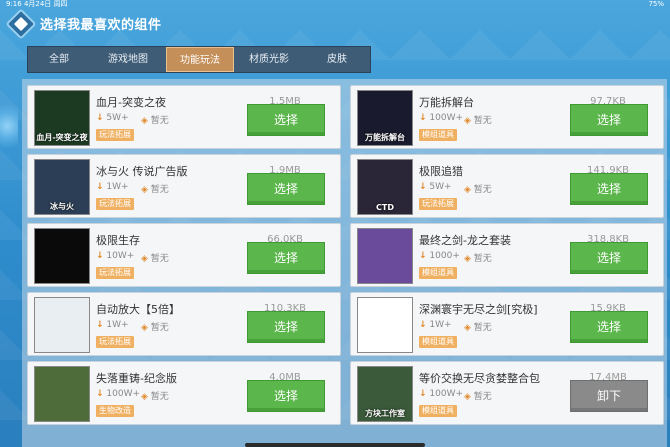 The image size is (670, 447). What do you see at coordinates (446, 102) in the screenshot?
I see `component-name: 万能拆解台` at bounding box center [446, 102].